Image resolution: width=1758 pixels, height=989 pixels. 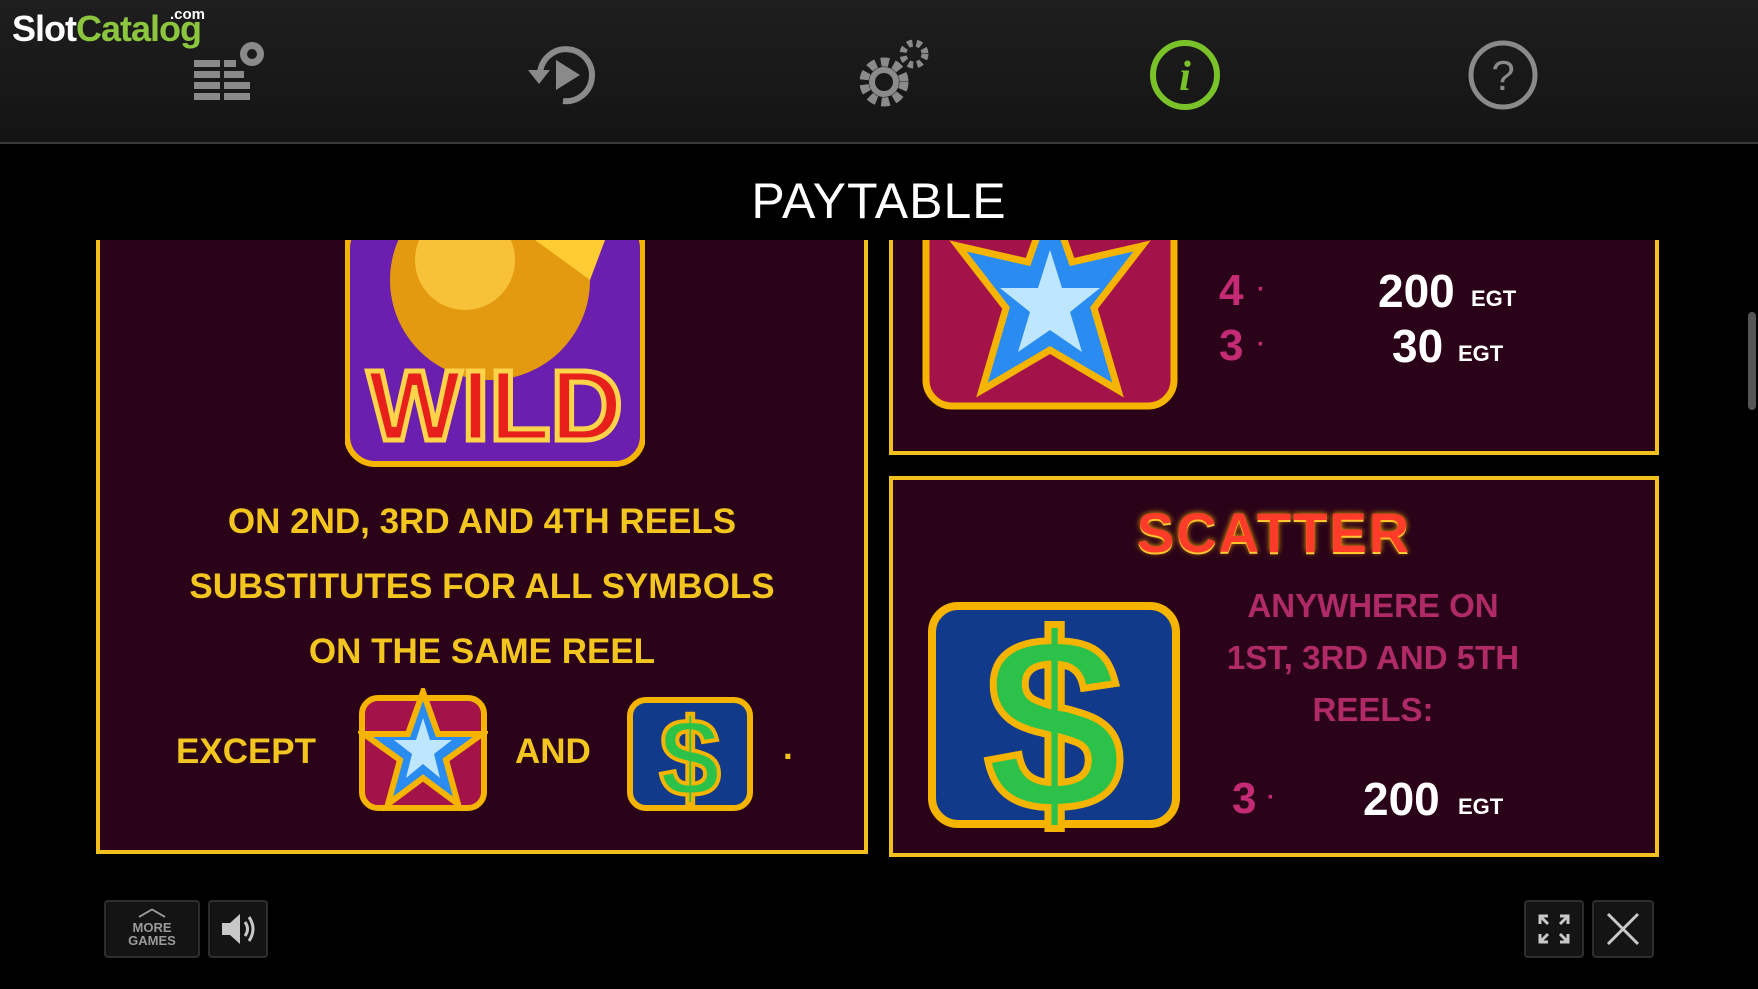 I want to click on info-icon: i, so click(x=1185, y=75).